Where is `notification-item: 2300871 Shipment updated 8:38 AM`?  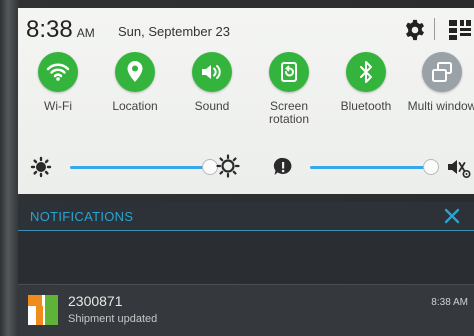 notification-item: 2300871 Shipment updated 8:38 AM is located at coordinates (246, 310).